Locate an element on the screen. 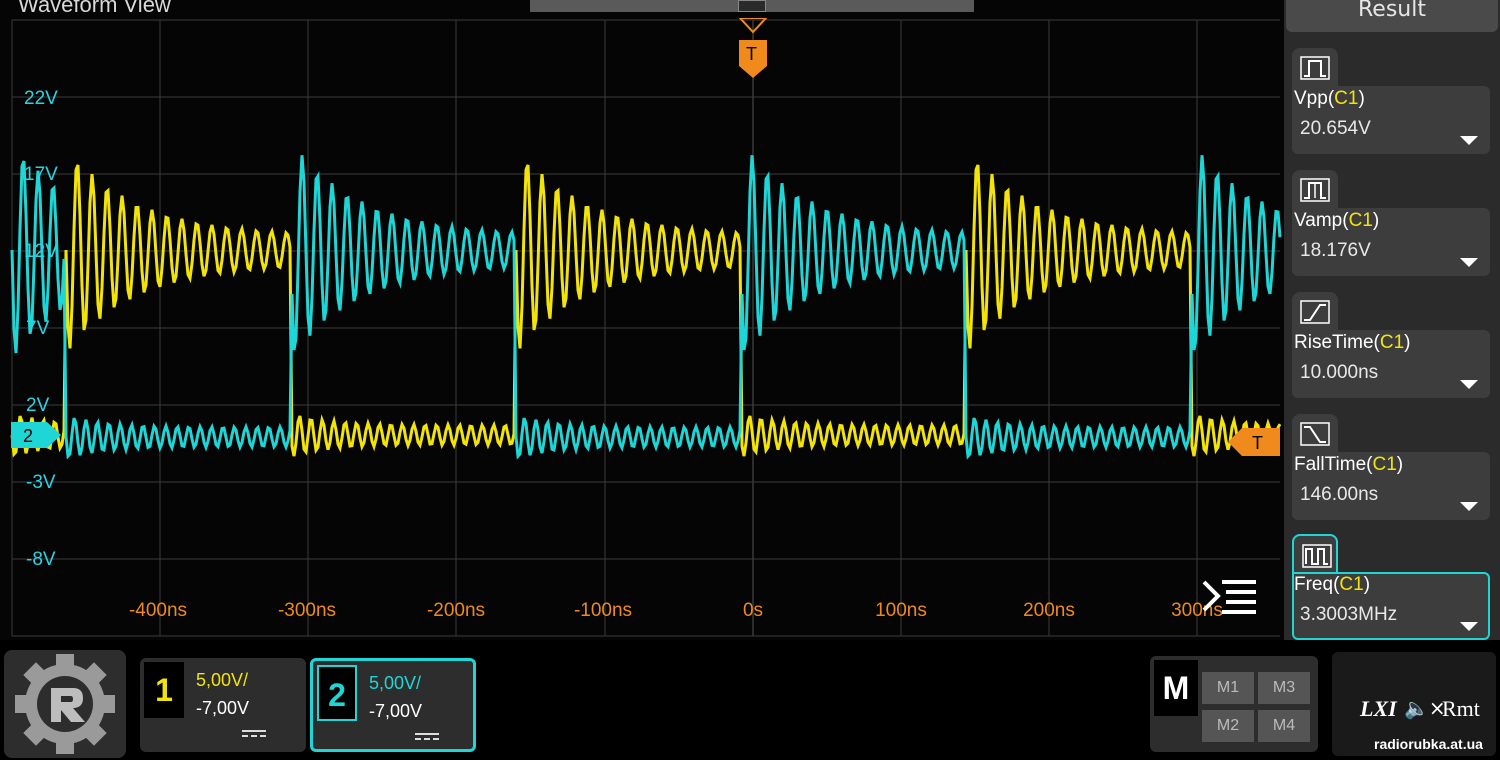 The height and width of the screenshot is (760, 1500). freq-icon is located at coordinates (1315, 554).